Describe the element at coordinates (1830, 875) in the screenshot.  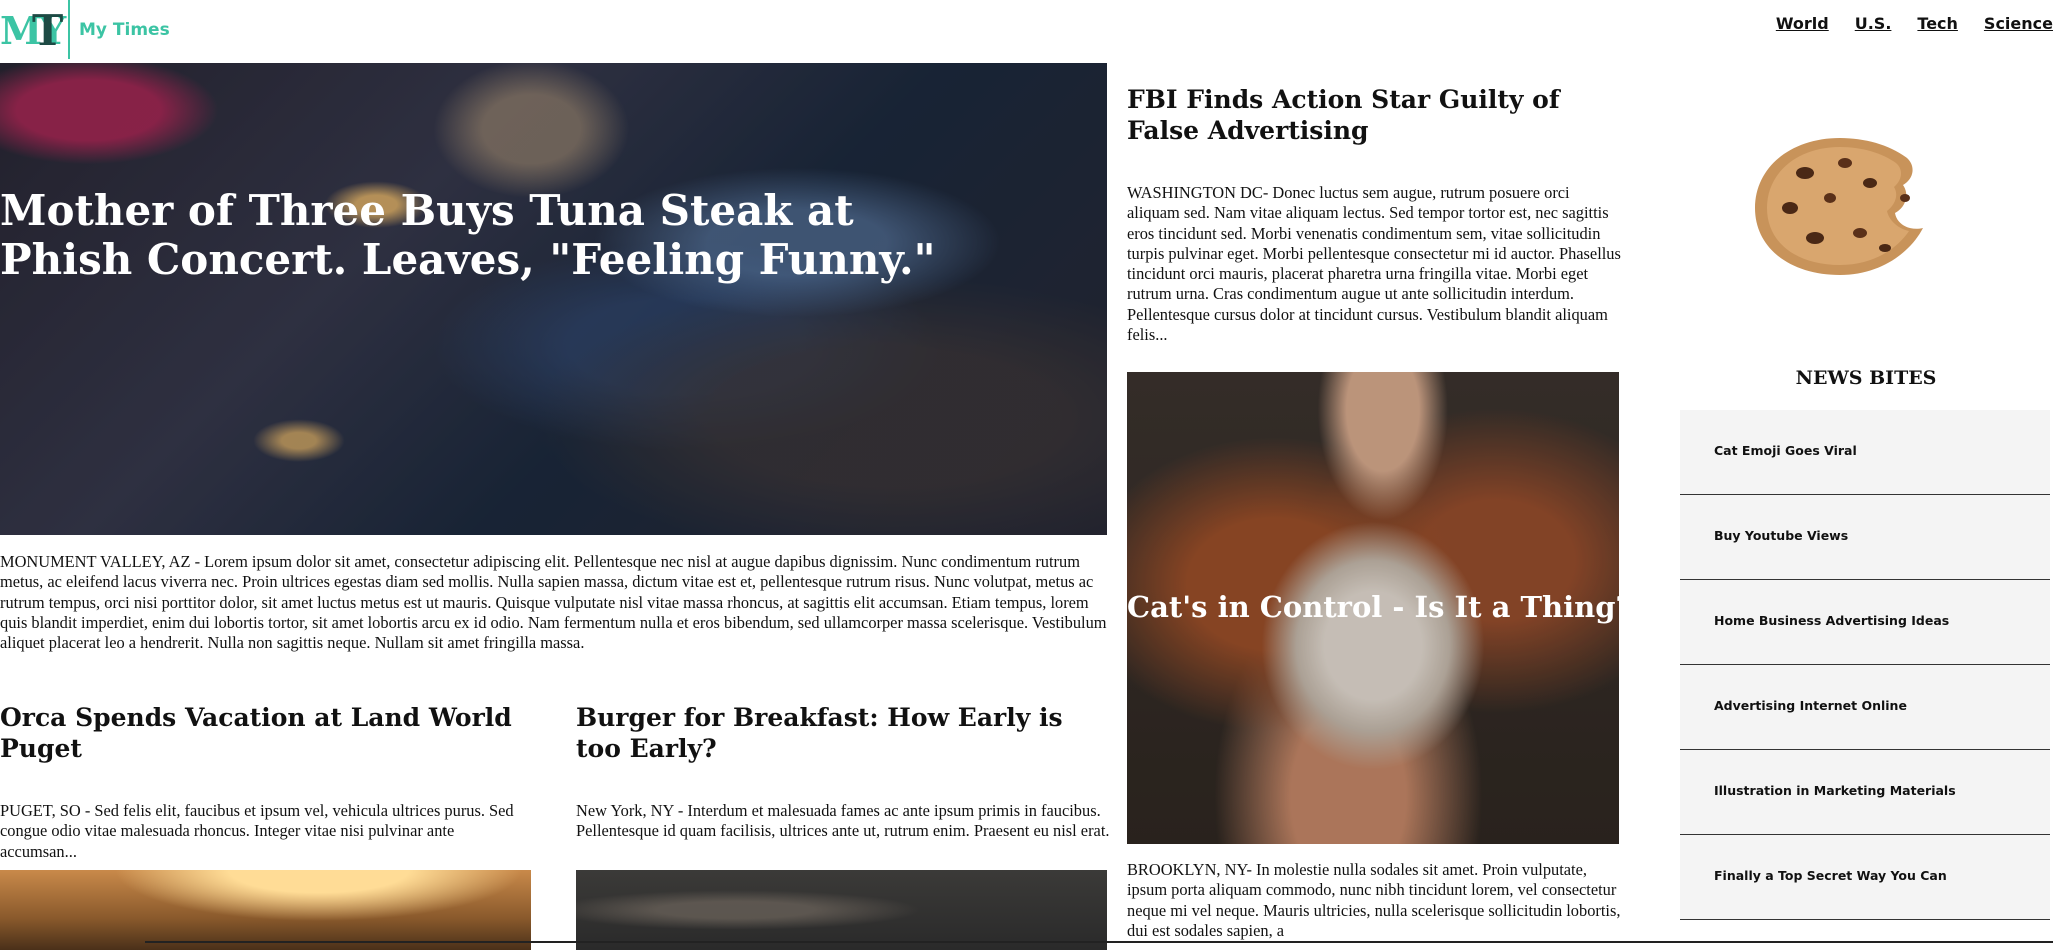
I see `news-bite-label: Finally a Top Secret Way You Can` at that location.